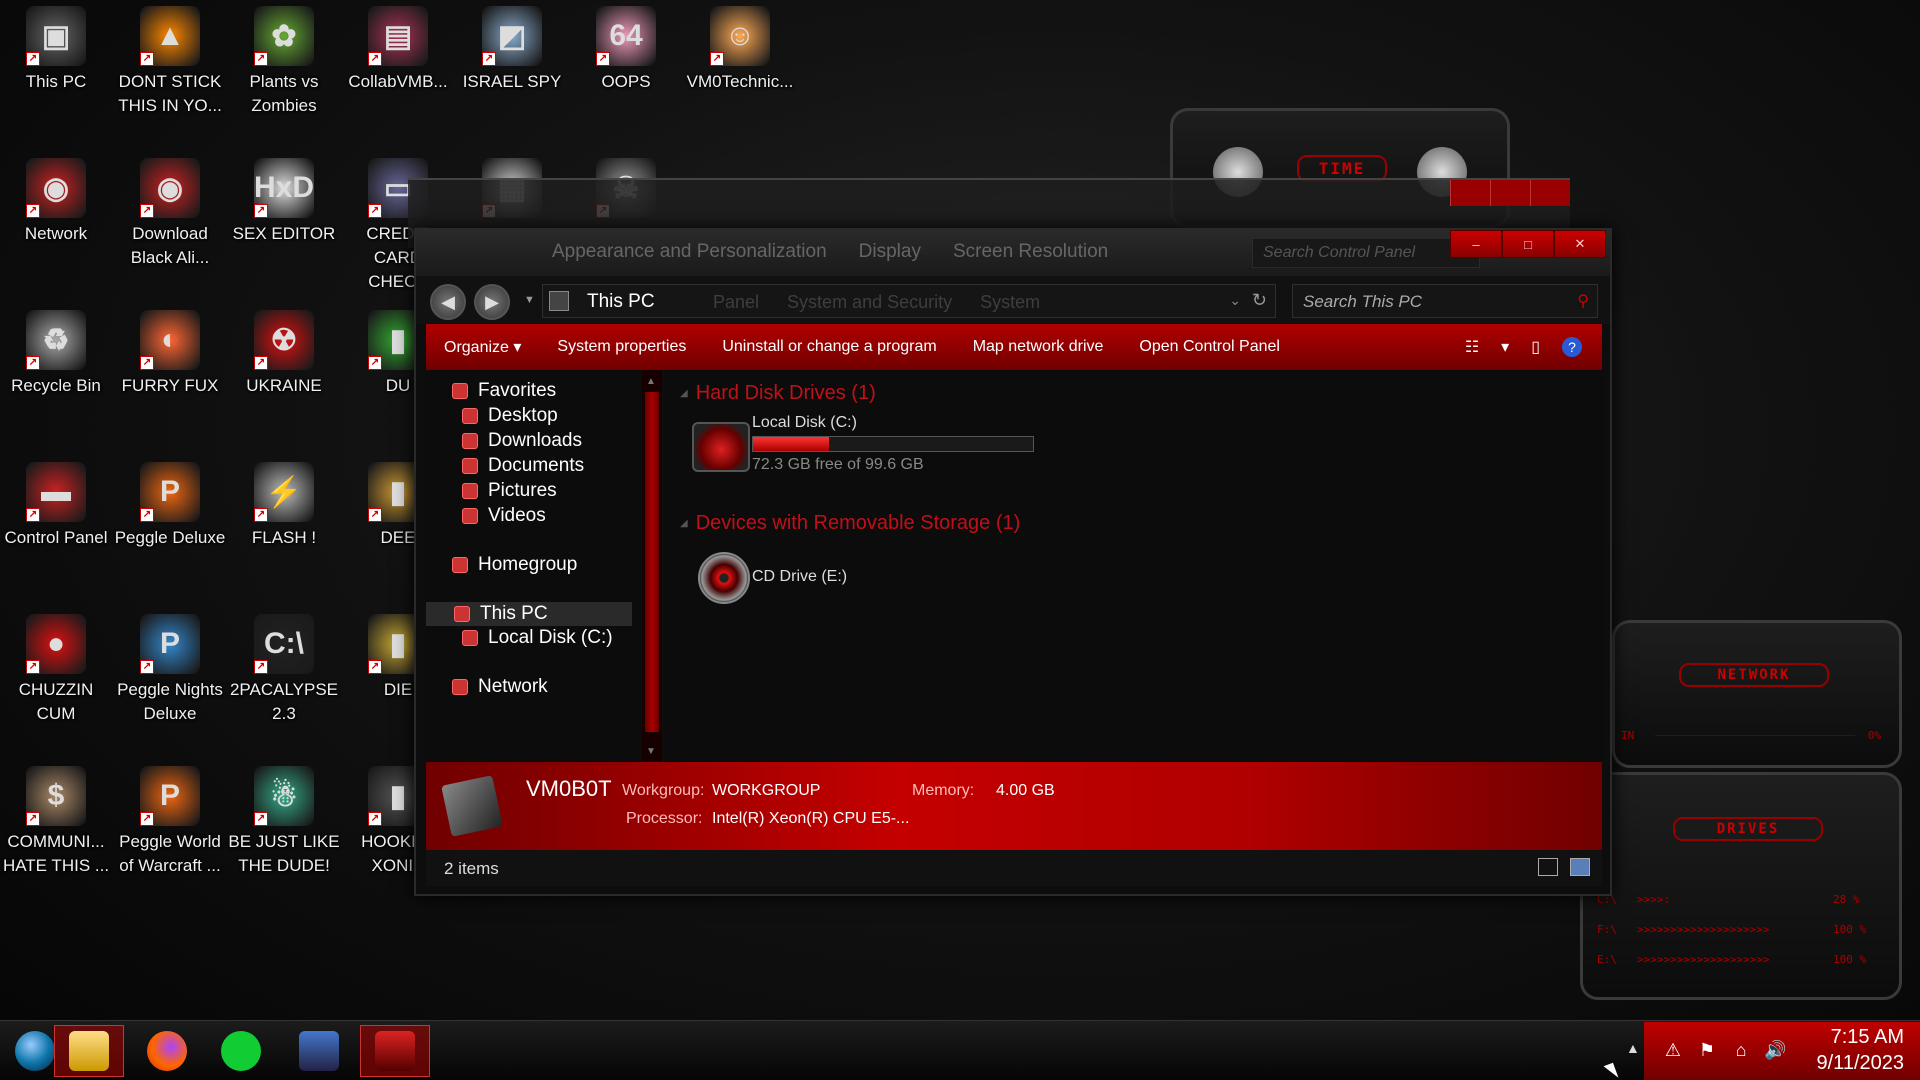 The image size is (1920, 1080). Describe the element at coordinates (284, 819) in the screenshot. I see `desktop-icon: ☃ ↗ BE JUST LIKE THE DUDE!` at that location.